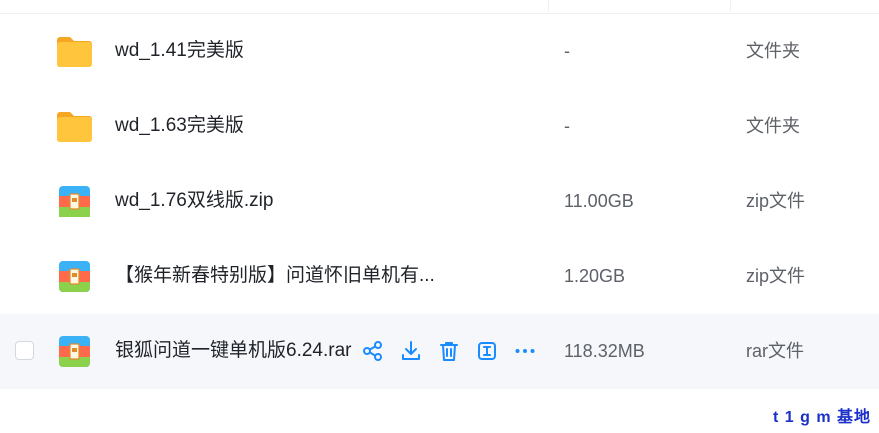  I want to click on file-name: wd_1.41完美版, so click(179, 51).